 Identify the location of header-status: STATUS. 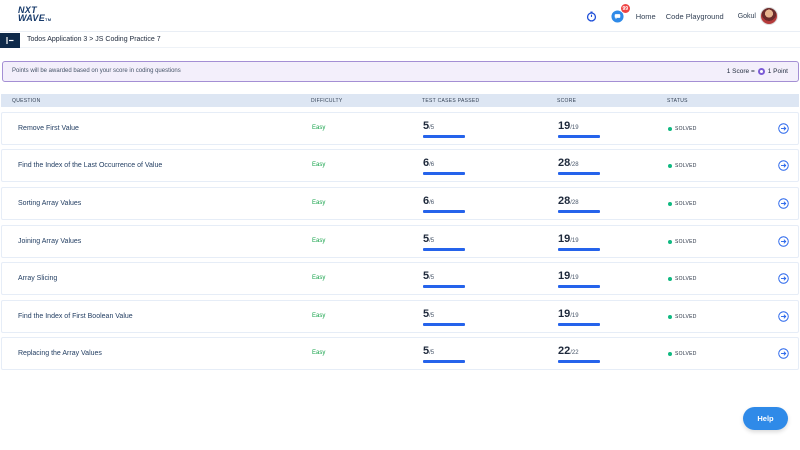
(677, 100).